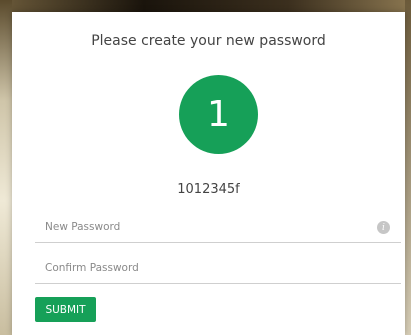  What do you see at coordinates (408, 167) in the screenshot?
I see `background-right` at bounding box center [408, 167].